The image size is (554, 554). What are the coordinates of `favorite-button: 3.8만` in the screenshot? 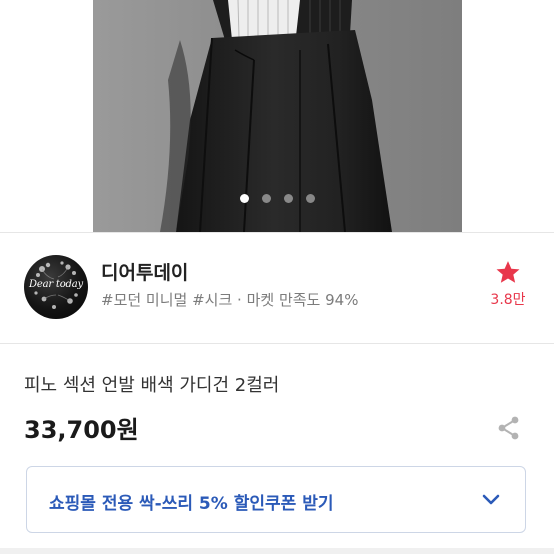 It's located at (508, 284).